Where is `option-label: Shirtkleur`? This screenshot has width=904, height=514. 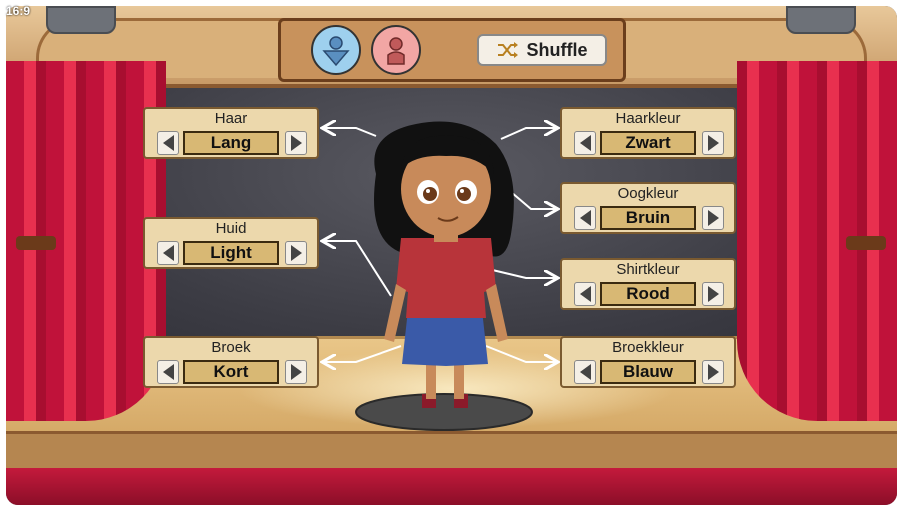 option-label: Shirtkleur is located at coordinates (648, 269).